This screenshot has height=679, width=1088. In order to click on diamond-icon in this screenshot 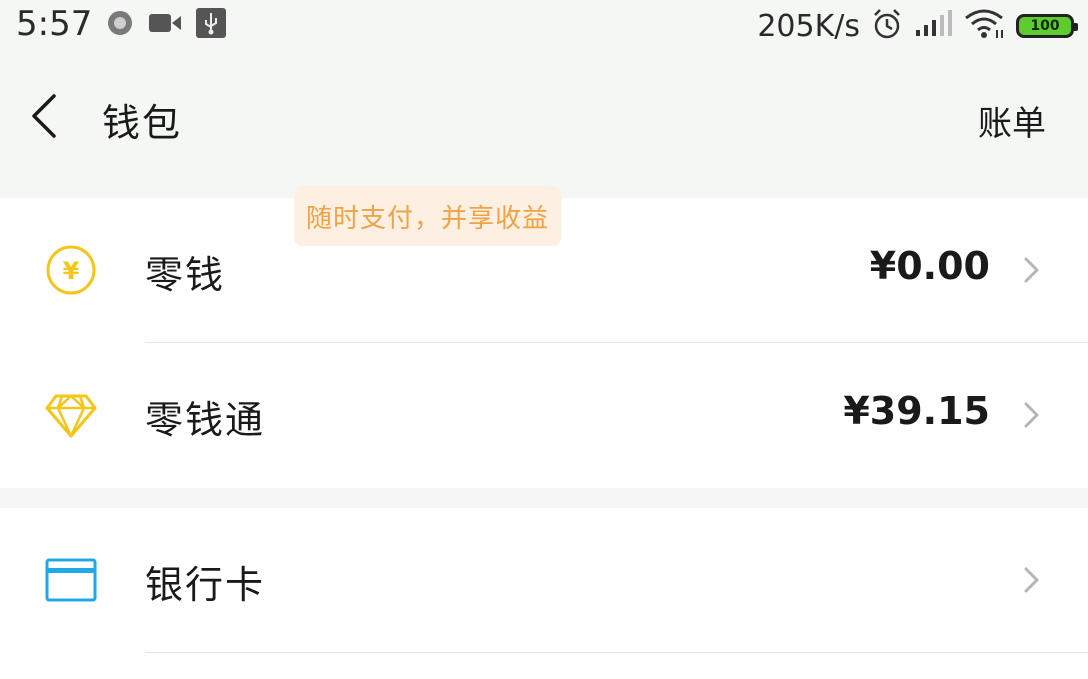, I will do `click(71, 415)`.